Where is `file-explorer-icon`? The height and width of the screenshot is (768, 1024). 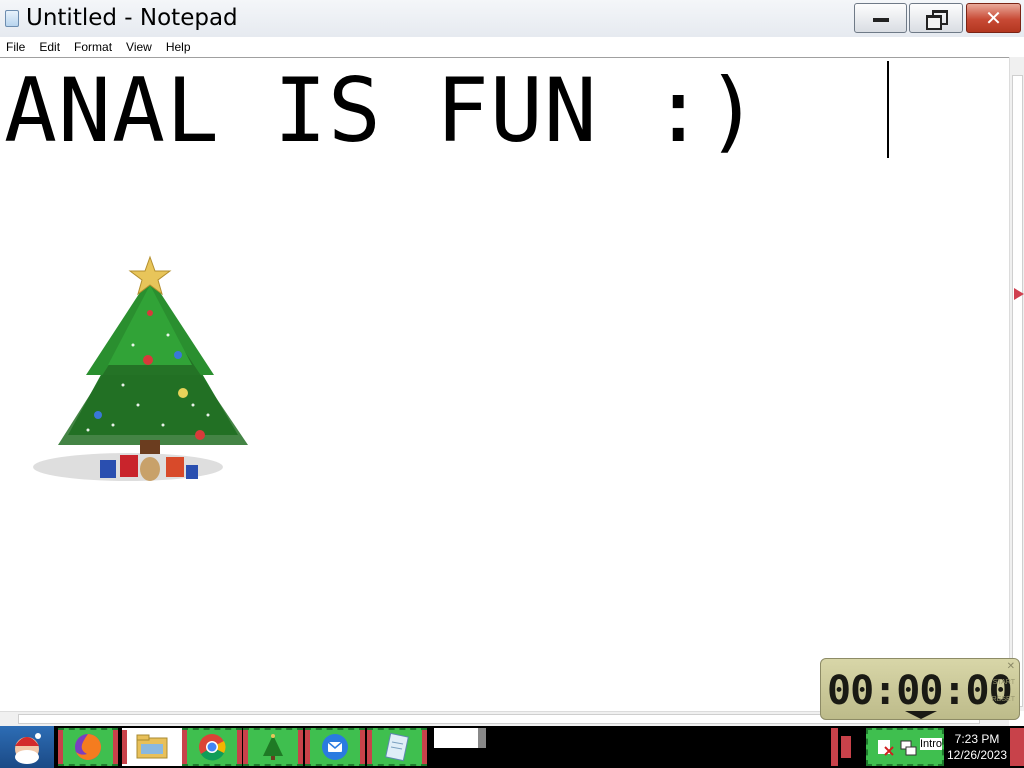 file-explorer-icon is located at coordinates (152, 746).